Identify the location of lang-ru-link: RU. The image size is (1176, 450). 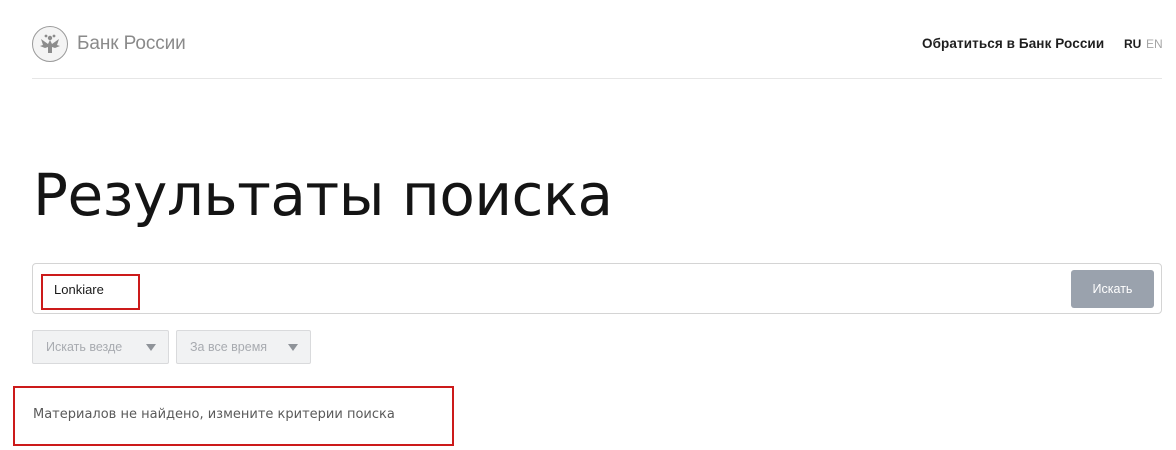
(1132, 44).